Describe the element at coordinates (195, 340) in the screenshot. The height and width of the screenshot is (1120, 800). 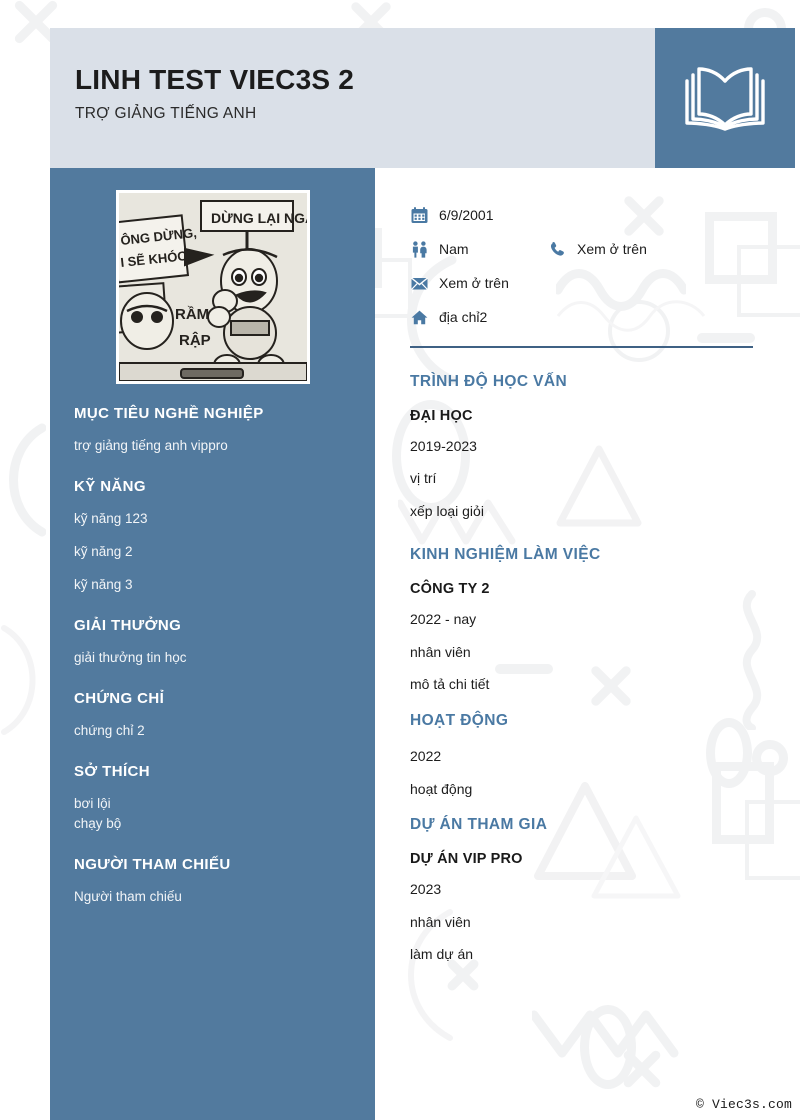
I see `svg-text: RẬP` at that location.